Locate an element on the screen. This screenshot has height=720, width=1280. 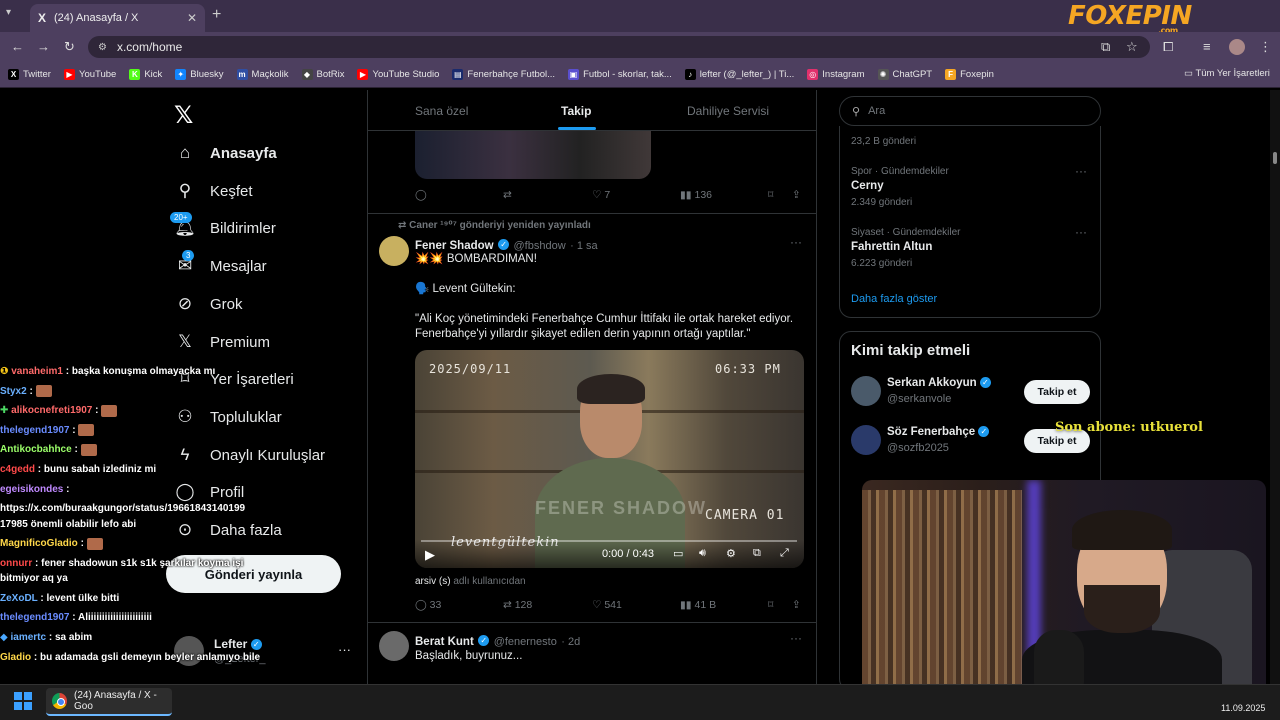
bookmark-item: ✺ ChatGPT is located at coordinates (904, 74).